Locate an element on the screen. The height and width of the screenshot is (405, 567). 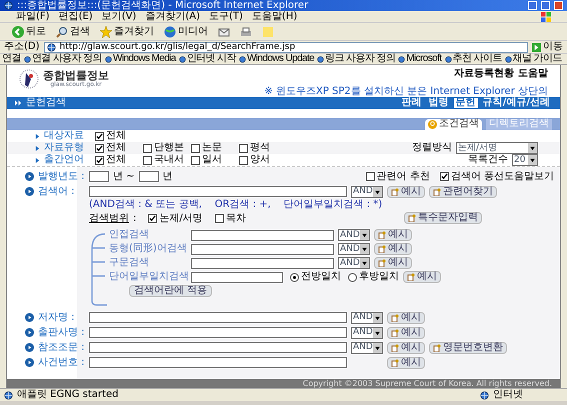
menu-item: 도구(T) is located at coordinates (226, 17).